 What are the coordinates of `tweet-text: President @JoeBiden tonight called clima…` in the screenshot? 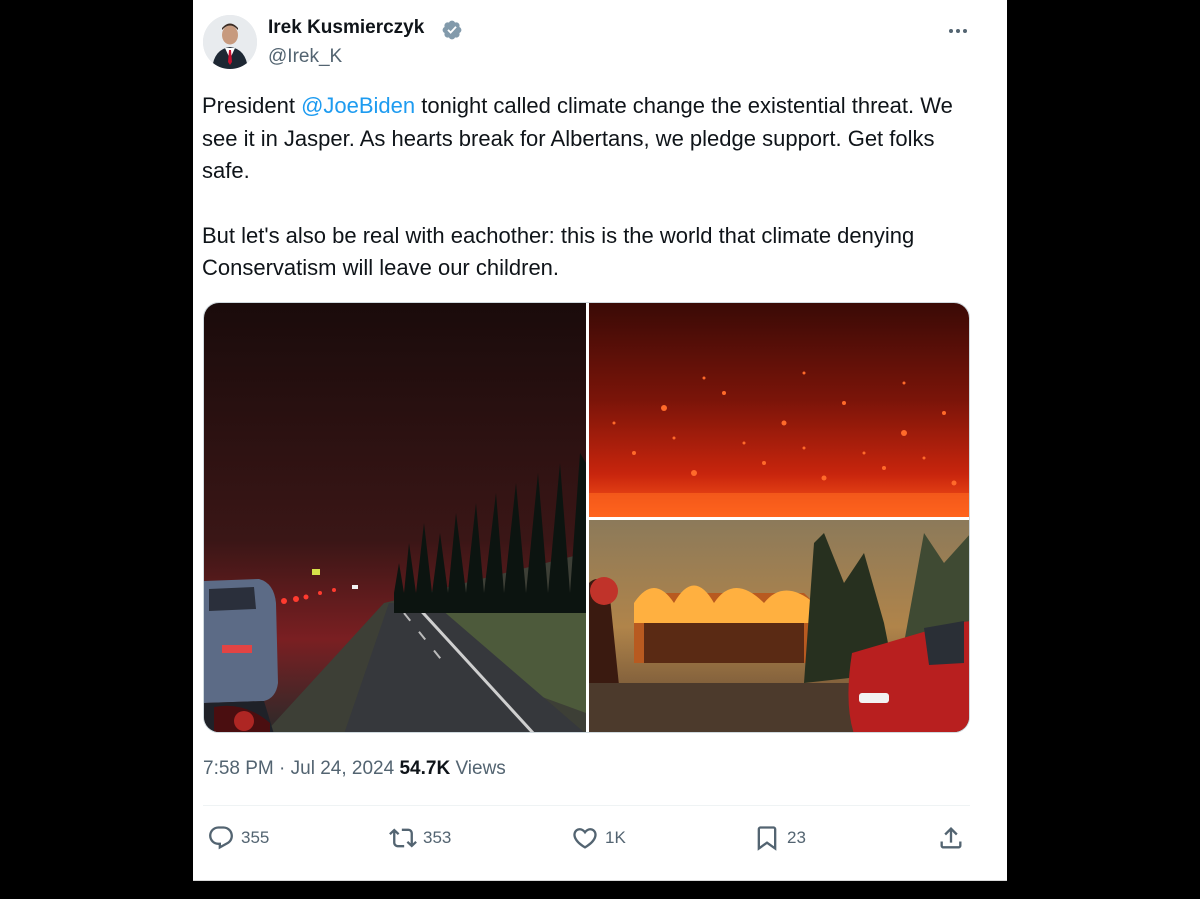 It's located at (582, 187).